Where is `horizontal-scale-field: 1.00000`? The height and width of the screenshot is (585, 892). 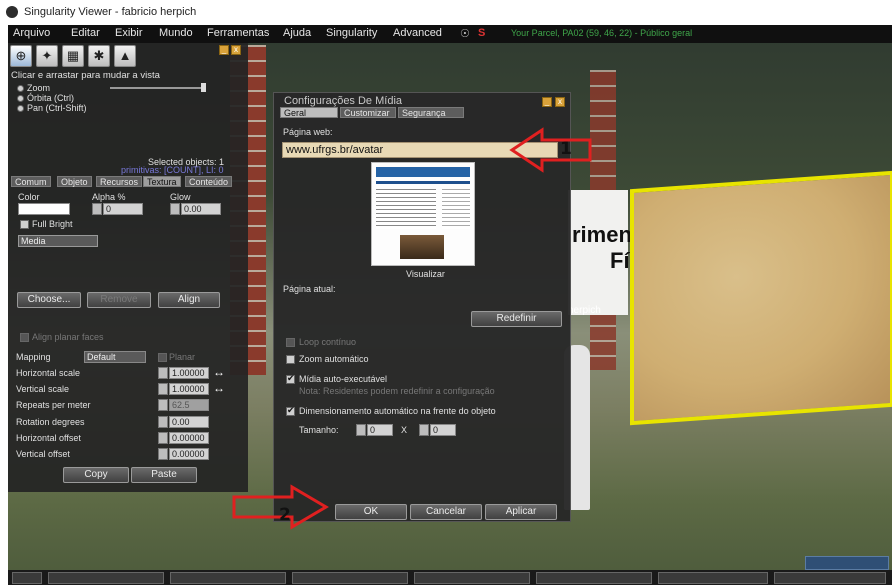 horizontal-scale-field: 1.00000 is located at coordinates (189, 373).